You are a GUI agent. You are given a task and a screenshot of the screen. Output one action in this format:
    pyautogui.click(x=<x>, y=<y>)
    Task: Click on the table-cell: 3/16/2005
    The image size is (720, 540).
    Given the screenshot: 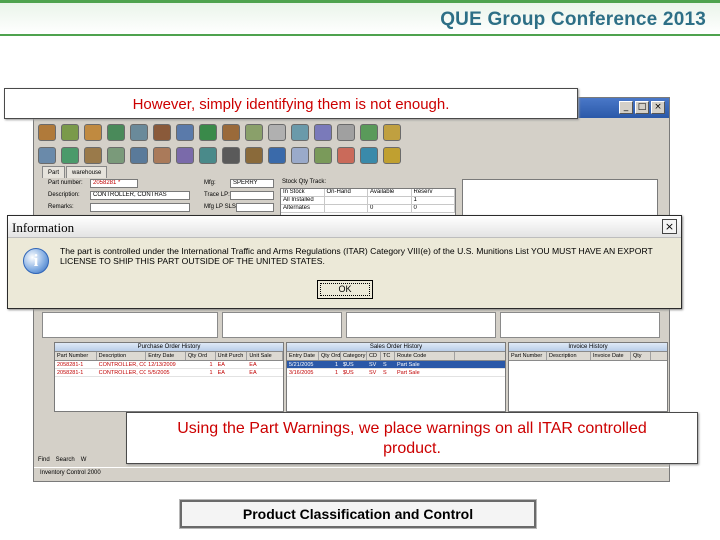 What is the action you would take?
    pyautogui.click(x=301, y=373)
    